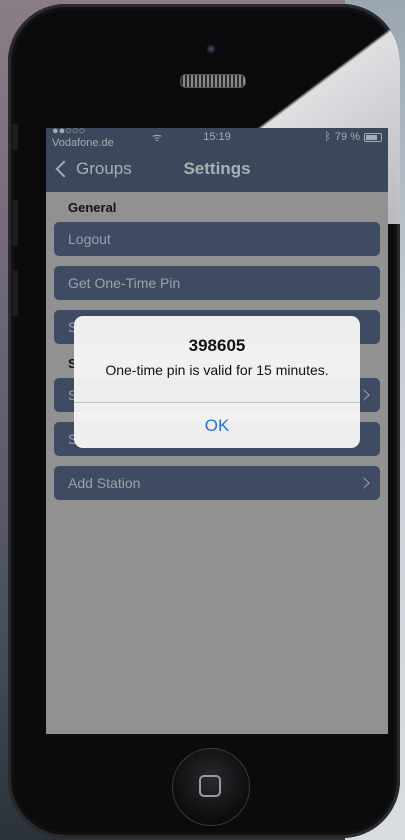 This screenshot has height=840, width=405. I want to click on volume-up-button, so click(15, 223).